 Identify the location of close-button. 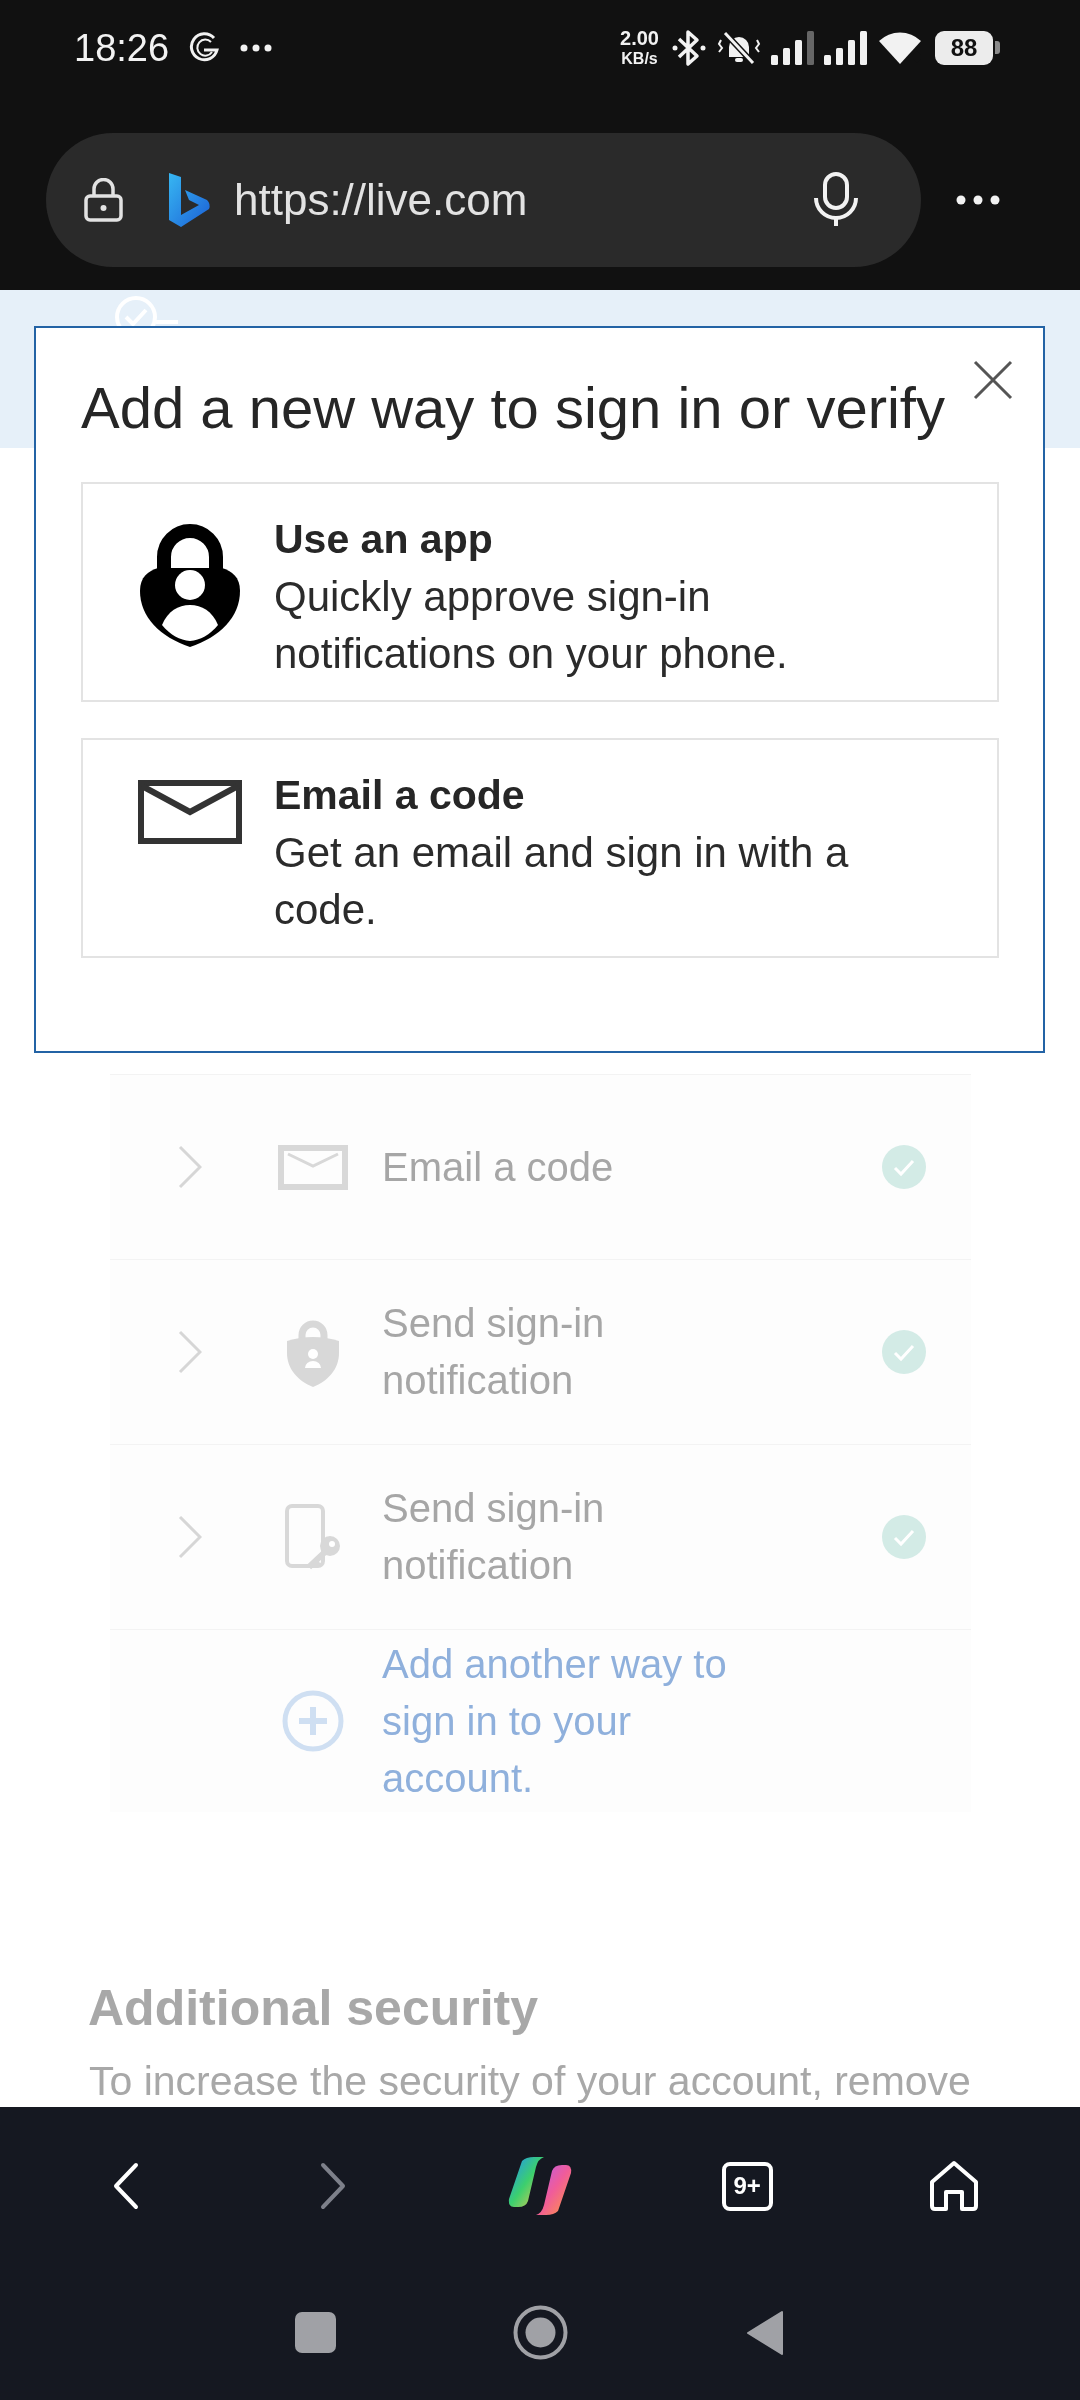
(993, 380).